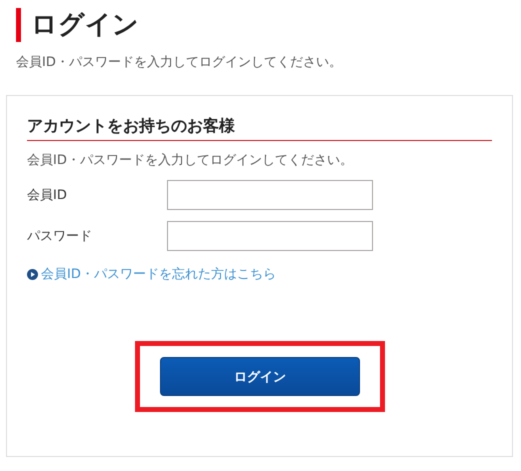  Describe the element at coordinates (179, 63) in the screenshot. I see `intro-text: 会員ID・パスワードを入力してログインしてください。` at that location.